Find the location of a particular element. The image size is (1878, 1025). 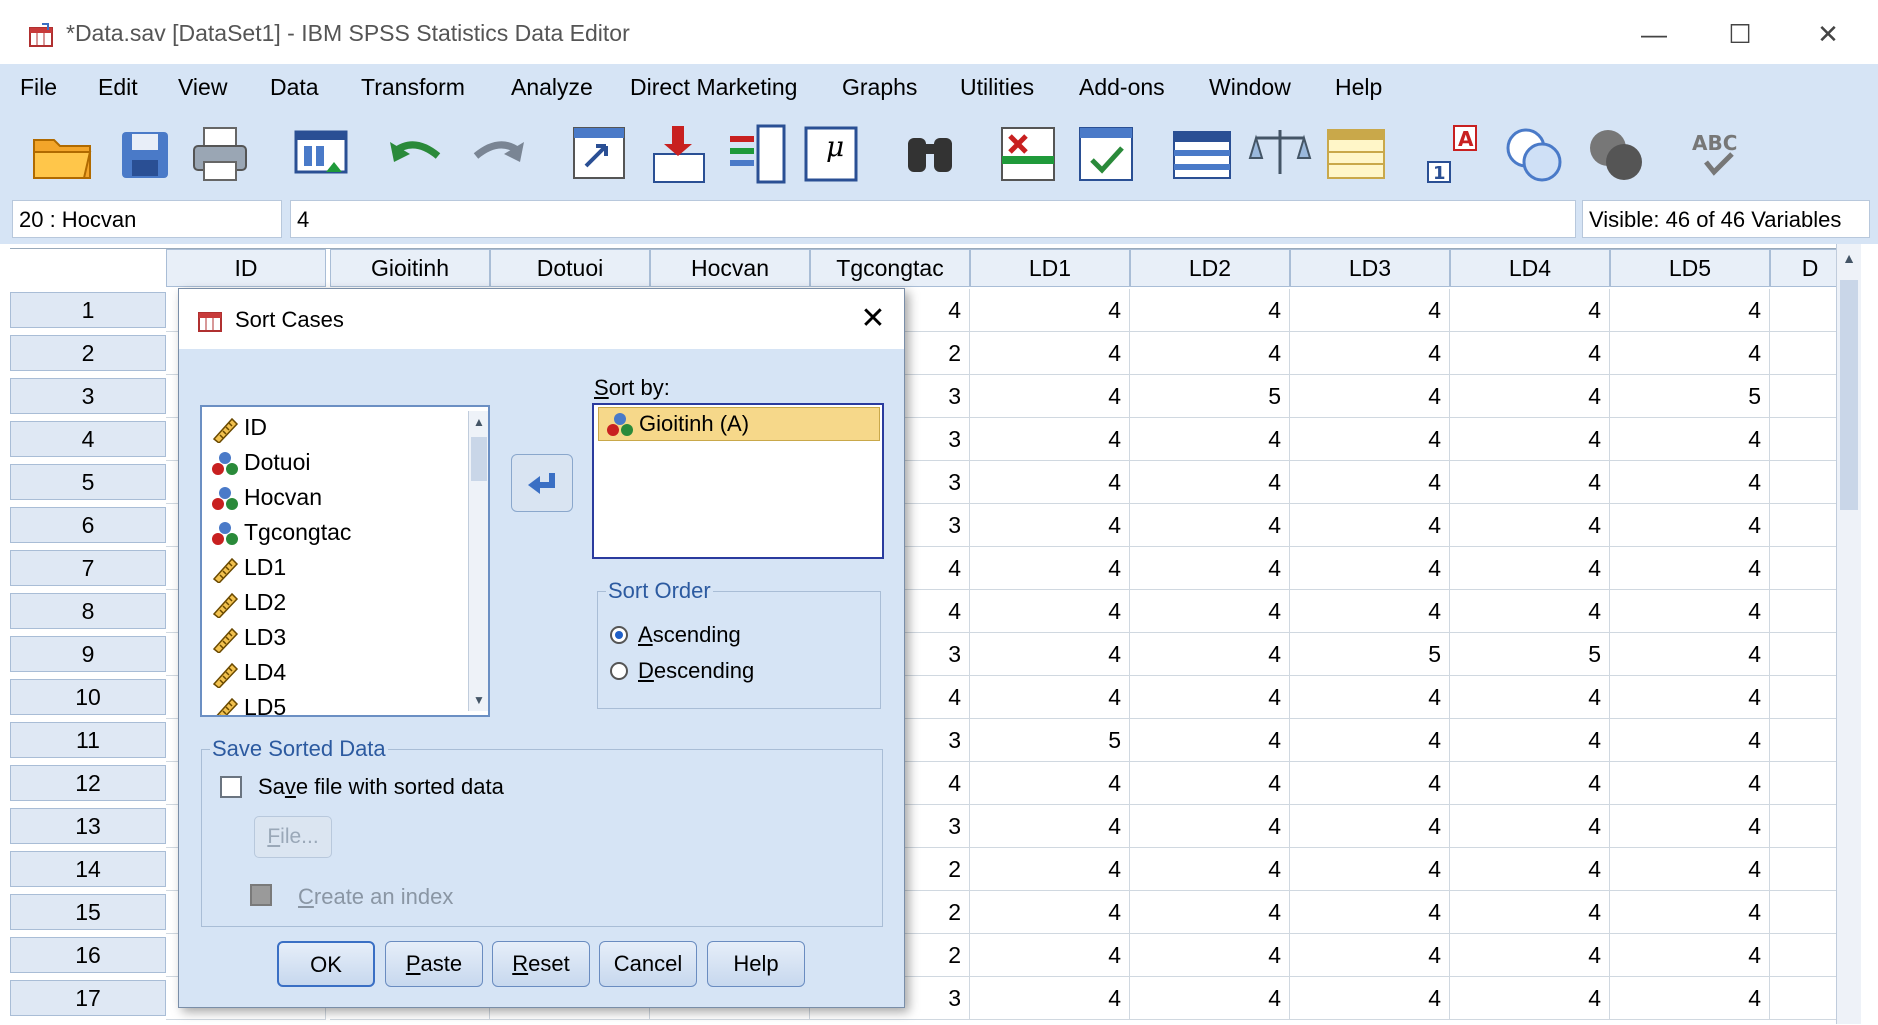

save-file-label: Save file with sorted data is located at coordinates (381, 787).